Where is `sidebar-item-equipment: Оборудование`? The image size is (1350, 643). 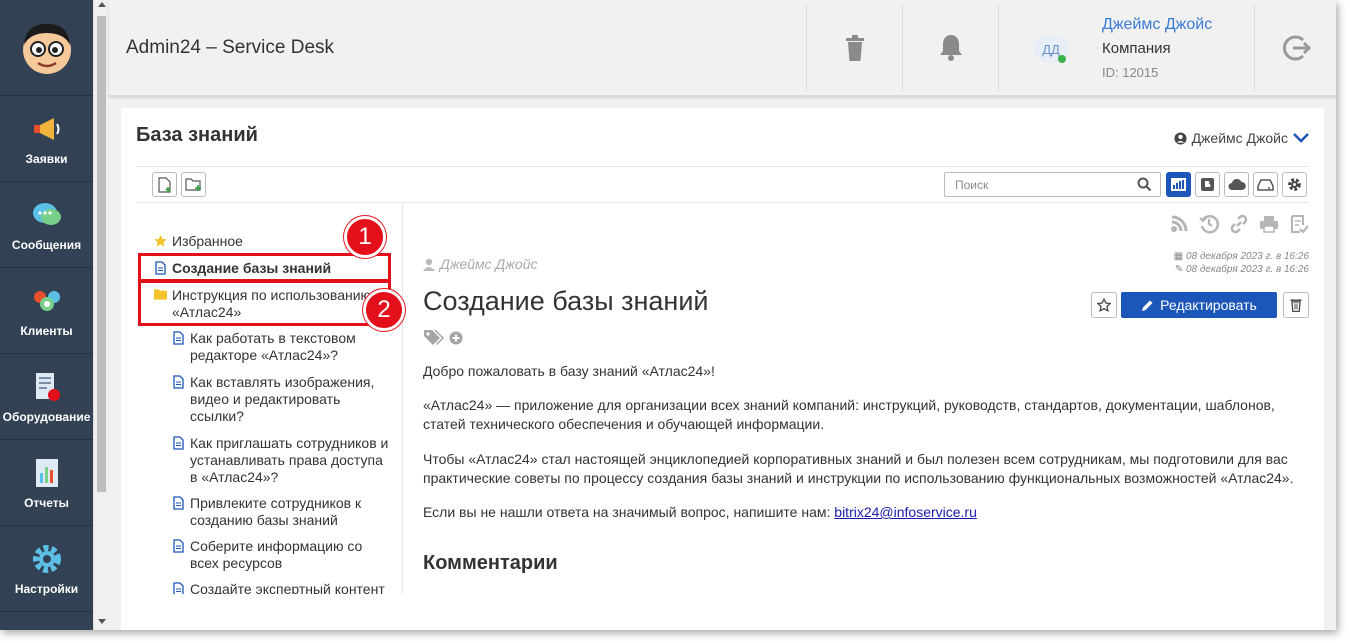 sidebar-item-equipment: Оборудование is located at coordinates (46, 397).